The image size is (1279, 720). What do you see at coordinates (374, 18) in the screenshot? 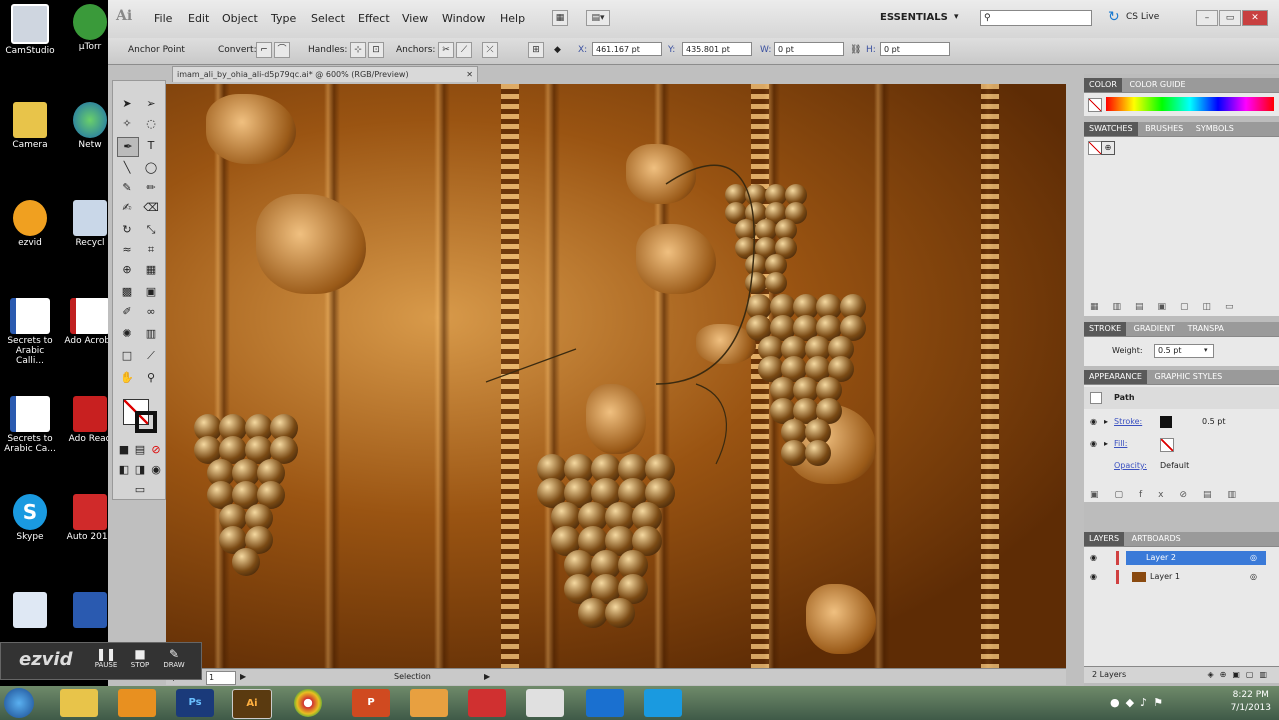
I see `menu-effect: Effect` at bounding box center [374, 18].